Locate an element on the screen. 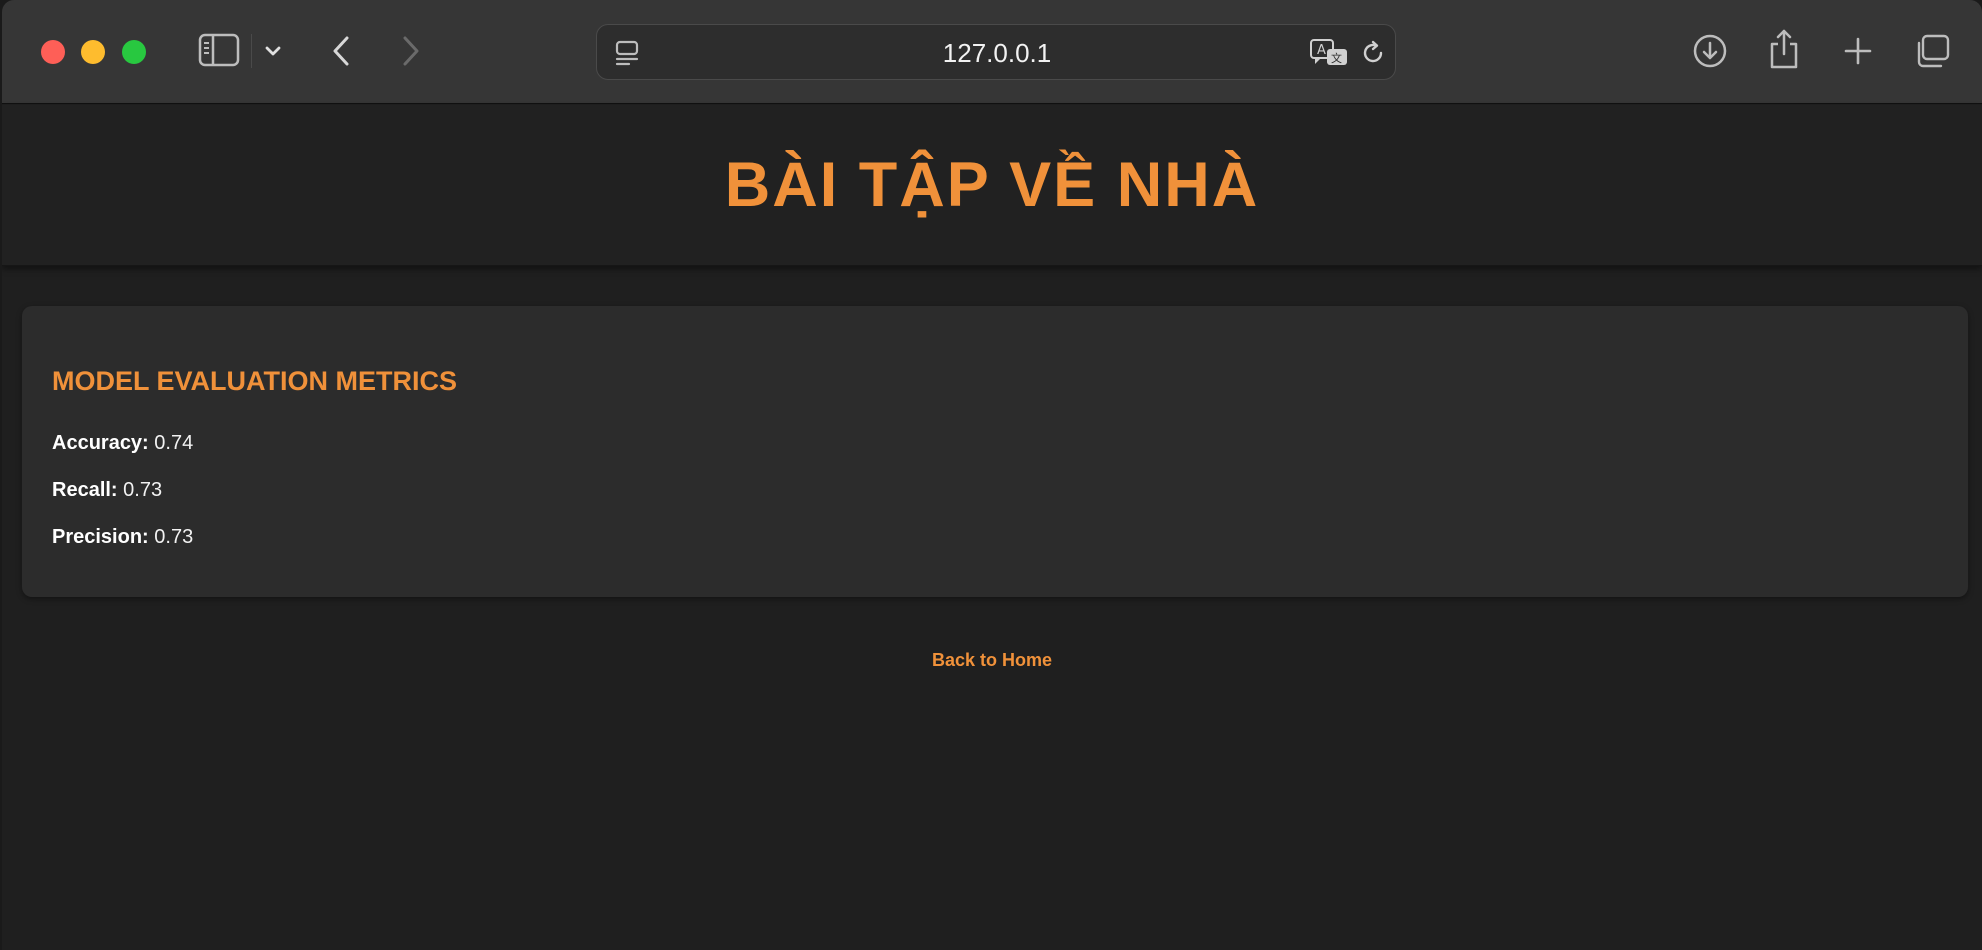 This screenshot has height=950, width=1982. translate-icon: A 文 is located at coordinates (1330, 53).